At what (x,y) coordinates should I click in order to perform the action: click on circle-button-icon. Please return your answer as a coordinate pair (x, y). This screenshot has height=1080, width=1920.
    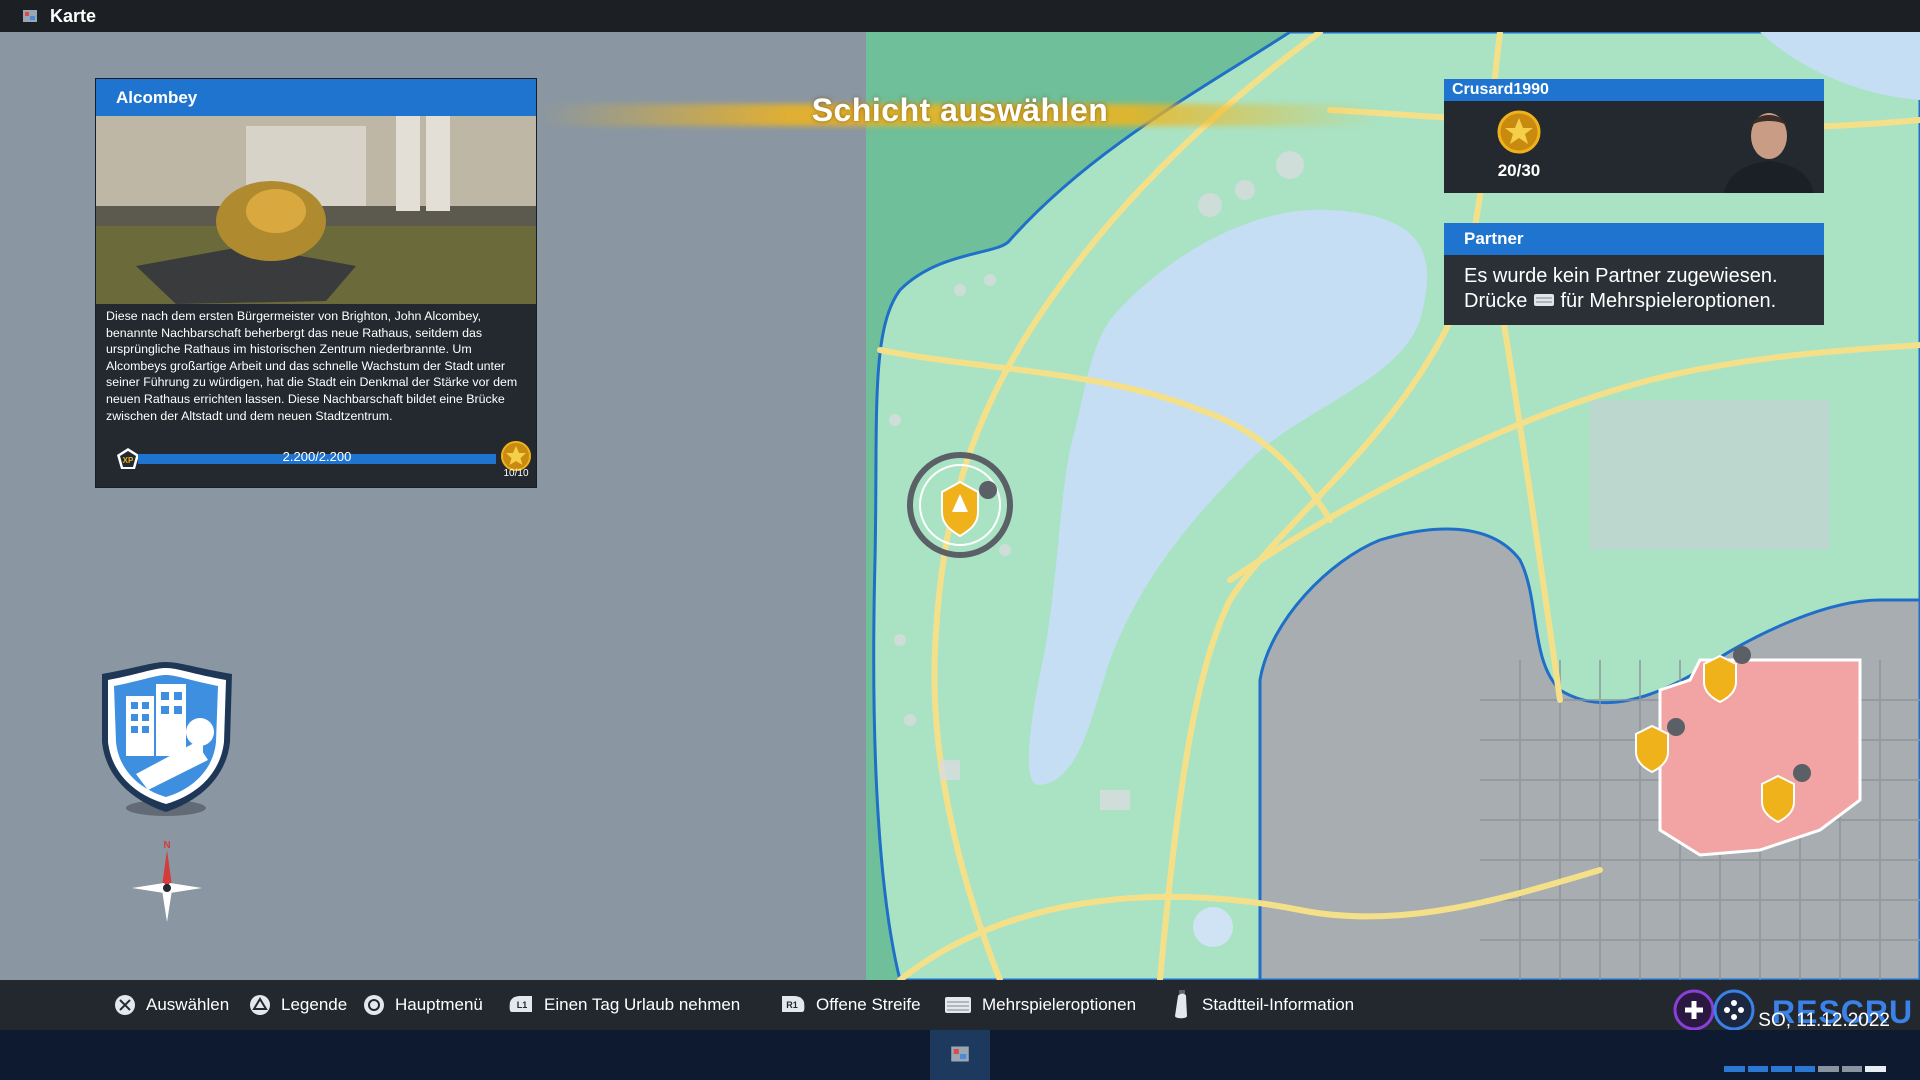
    Looking at the image, I should click on (374, 1005).